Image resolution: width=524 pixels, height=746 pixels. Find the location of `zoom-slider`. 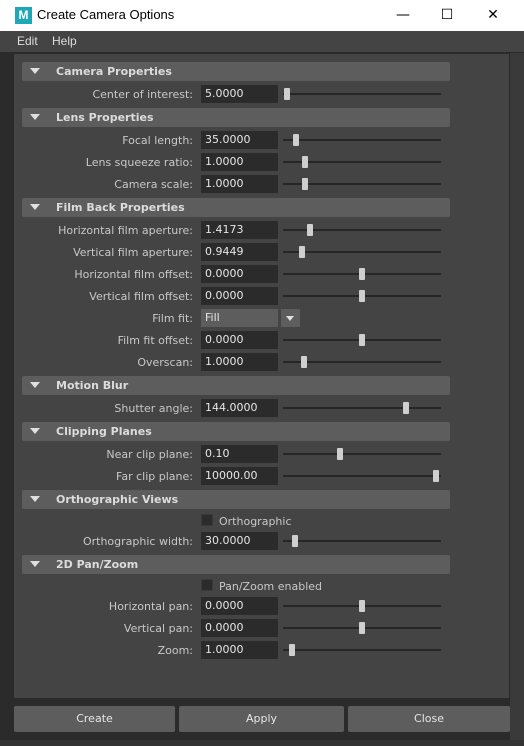

zoom-slider is located at coordinates (362, 650).